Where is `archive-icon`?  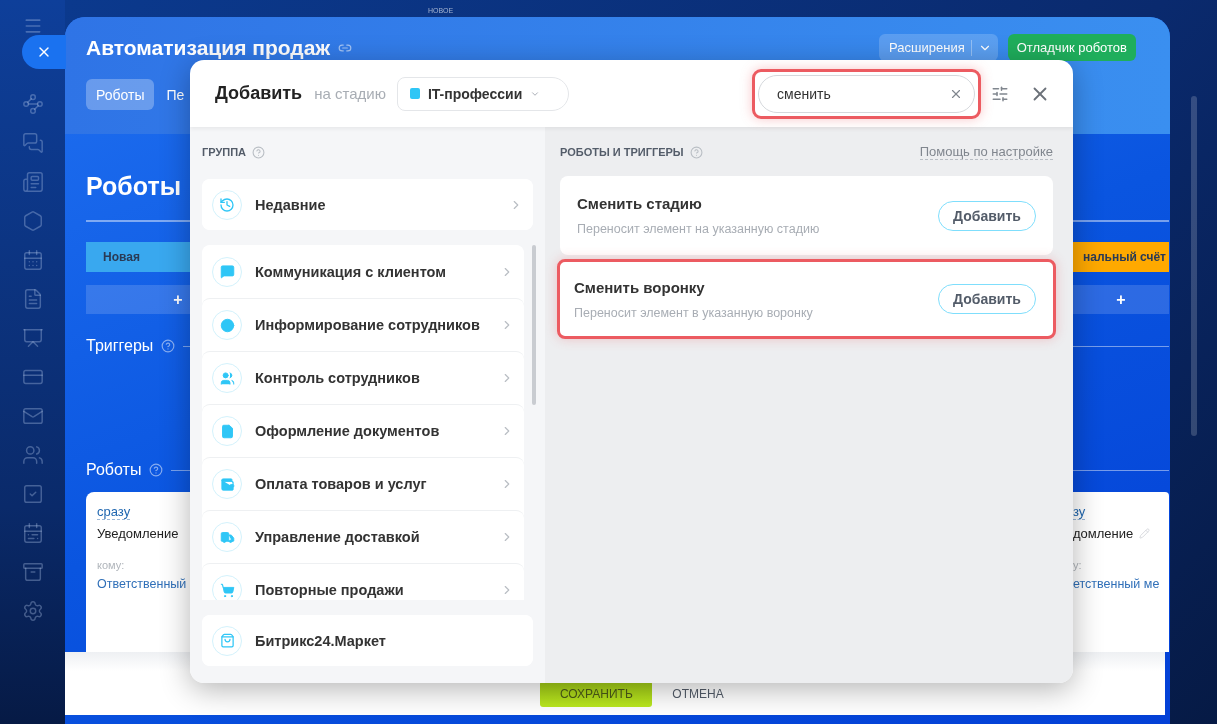
archive-icon is located at coordinates (32, 572).